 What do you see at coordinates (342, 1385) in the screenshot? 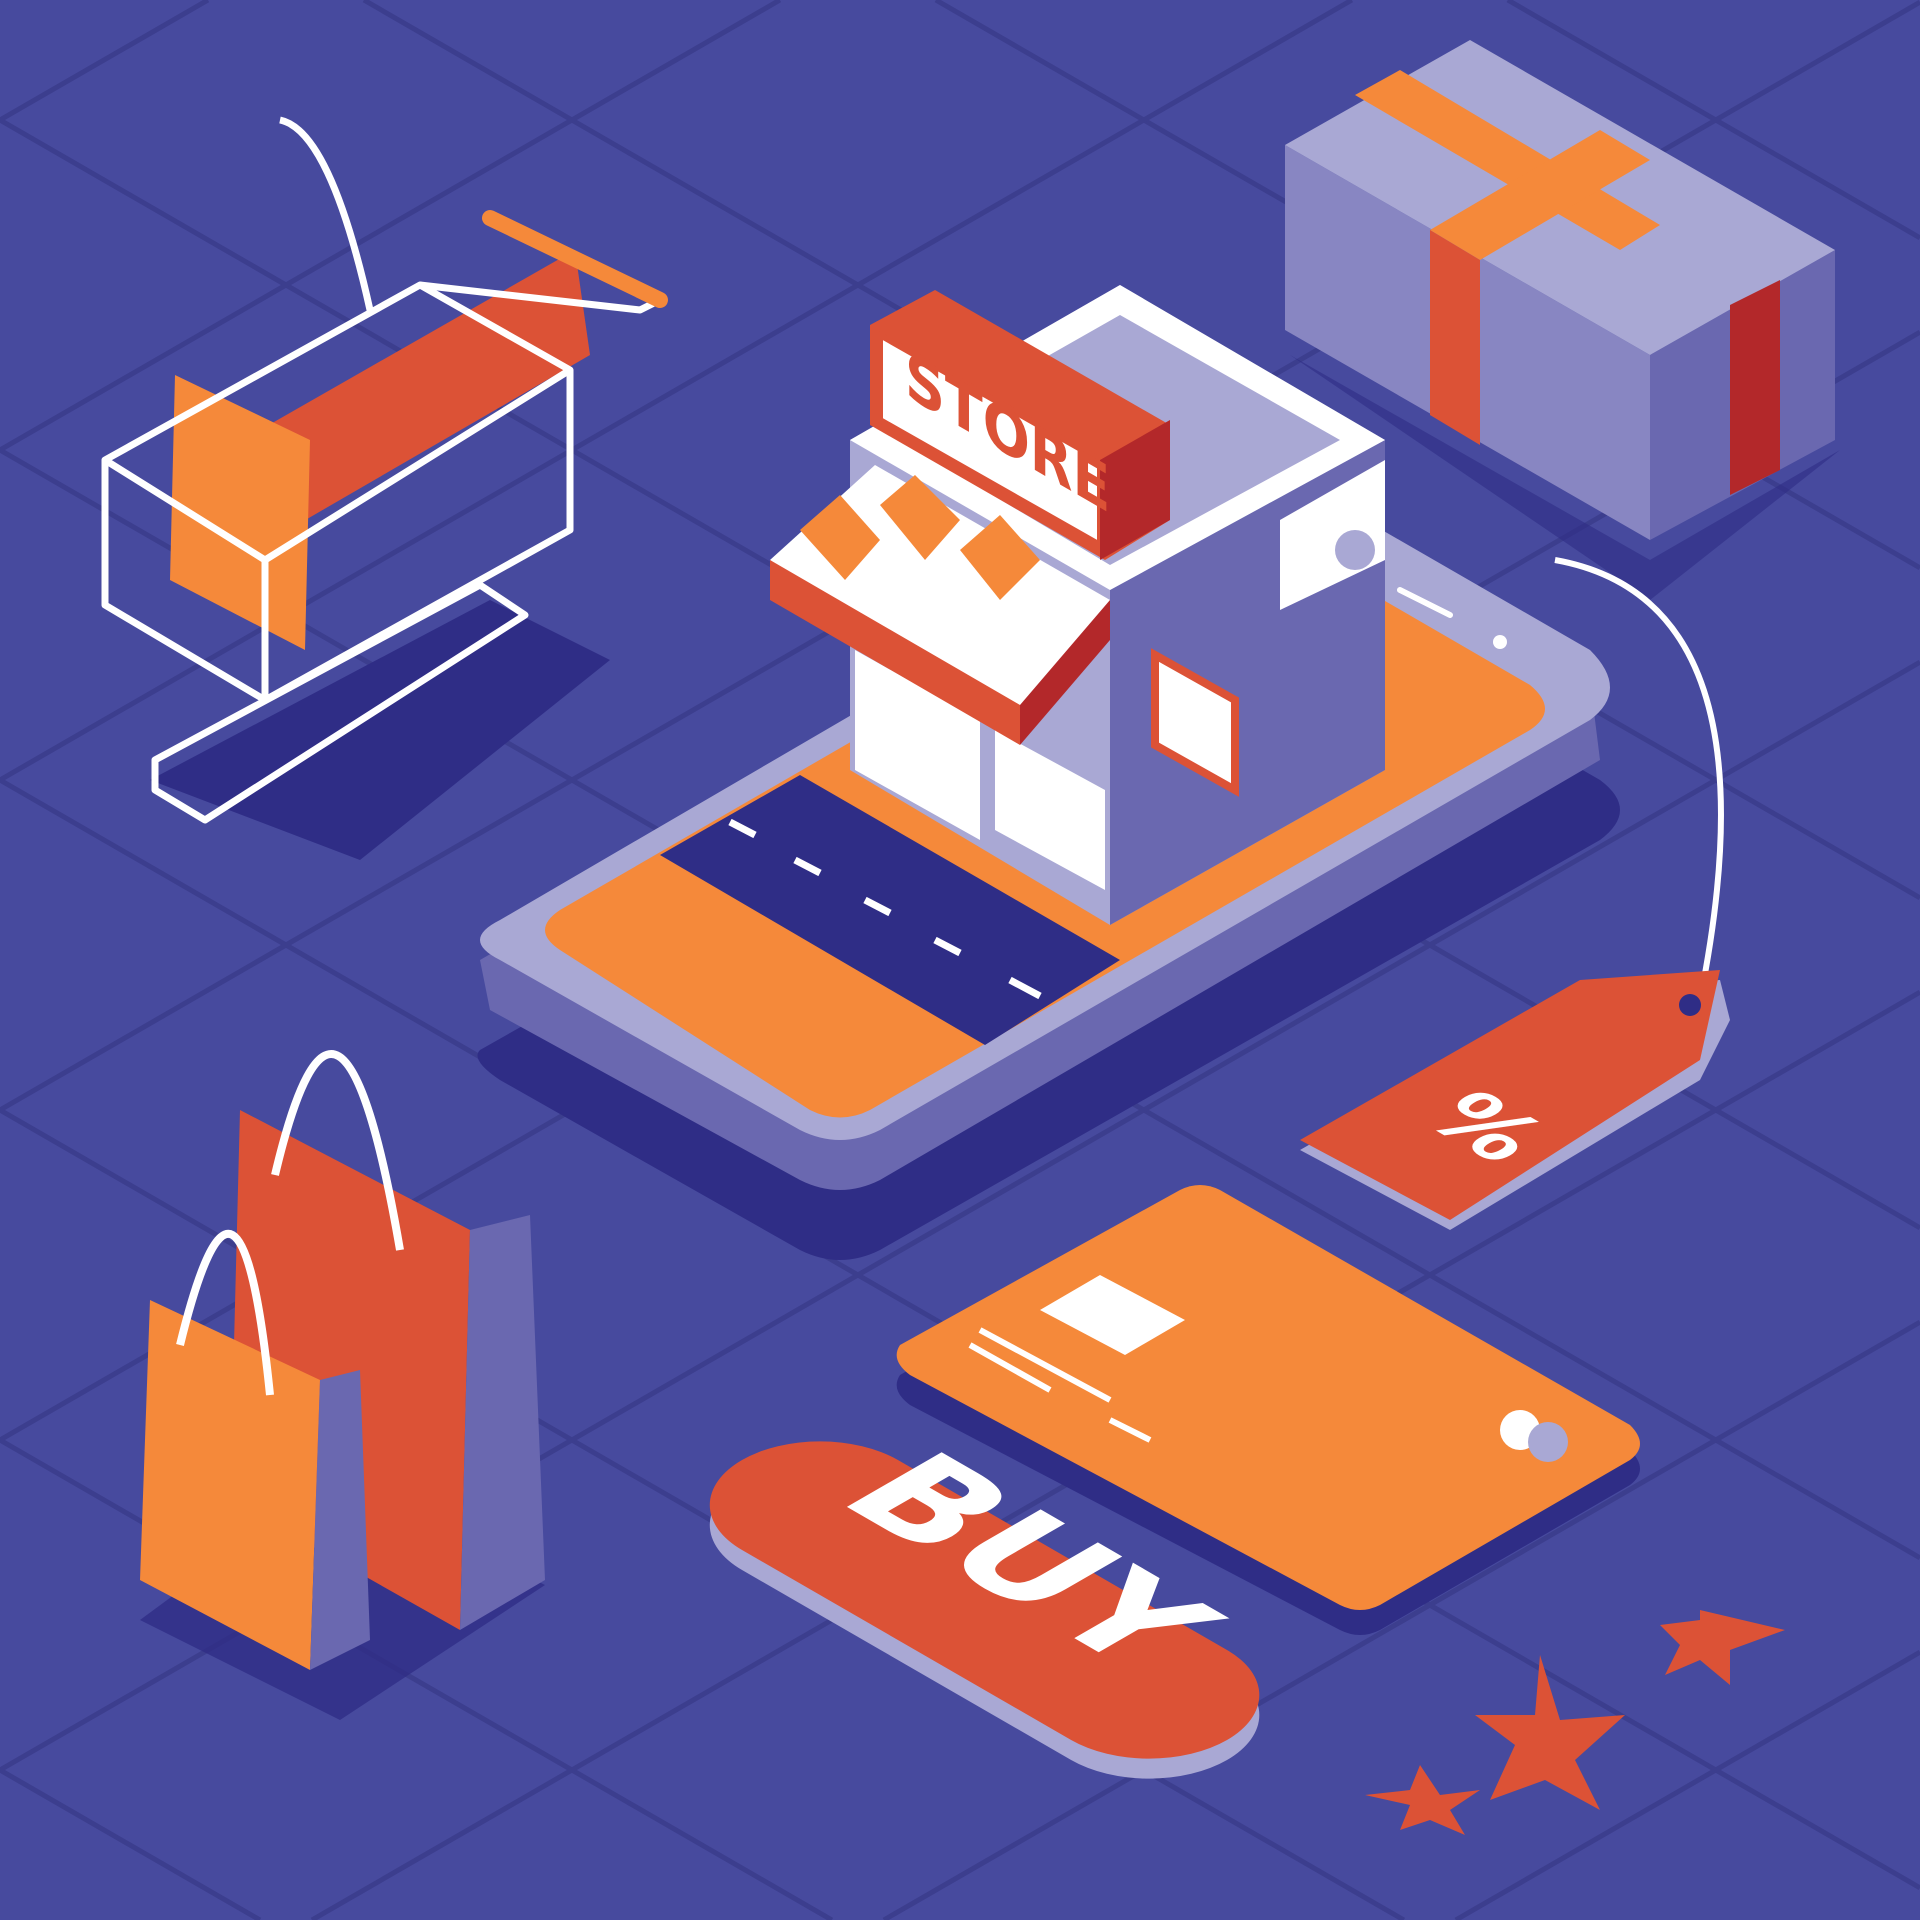
I see `shopping-bag-icon` at bounding box center [342, 1385].